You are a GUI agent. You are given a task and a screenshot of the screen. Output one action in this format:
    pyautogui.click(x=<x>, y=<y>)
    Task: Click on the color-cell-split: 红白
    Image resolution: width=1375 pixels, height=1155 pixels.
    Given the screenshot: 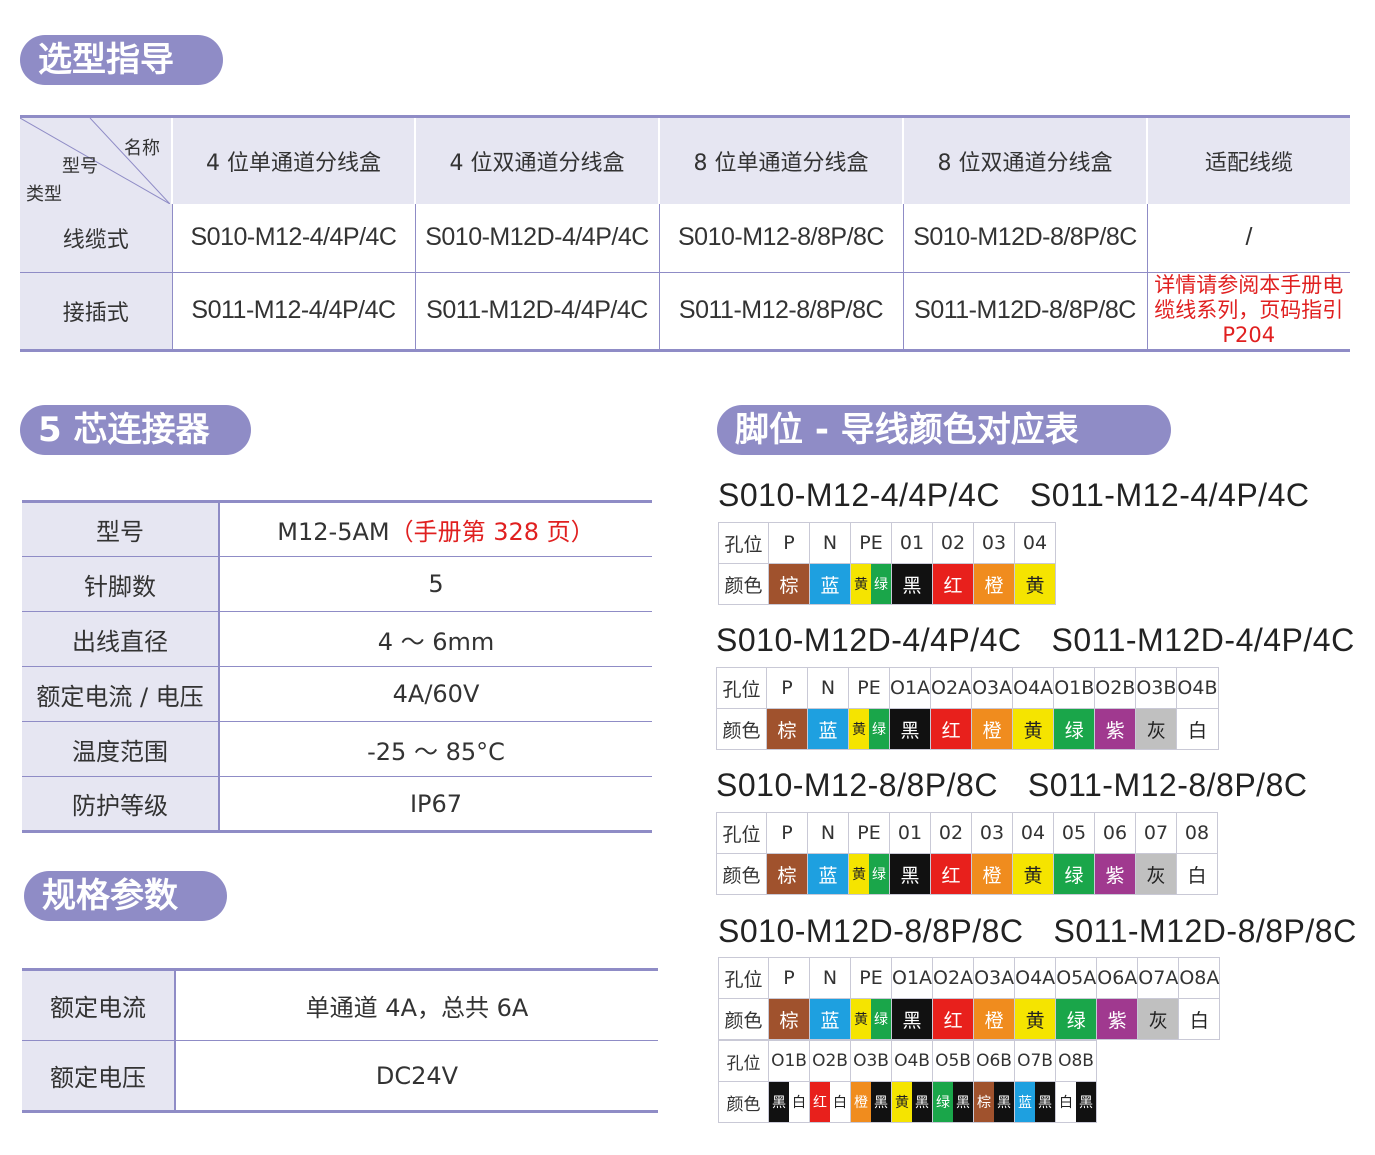 What is the action you would take?
    pyautogui.click(x=830, y=1102)
    